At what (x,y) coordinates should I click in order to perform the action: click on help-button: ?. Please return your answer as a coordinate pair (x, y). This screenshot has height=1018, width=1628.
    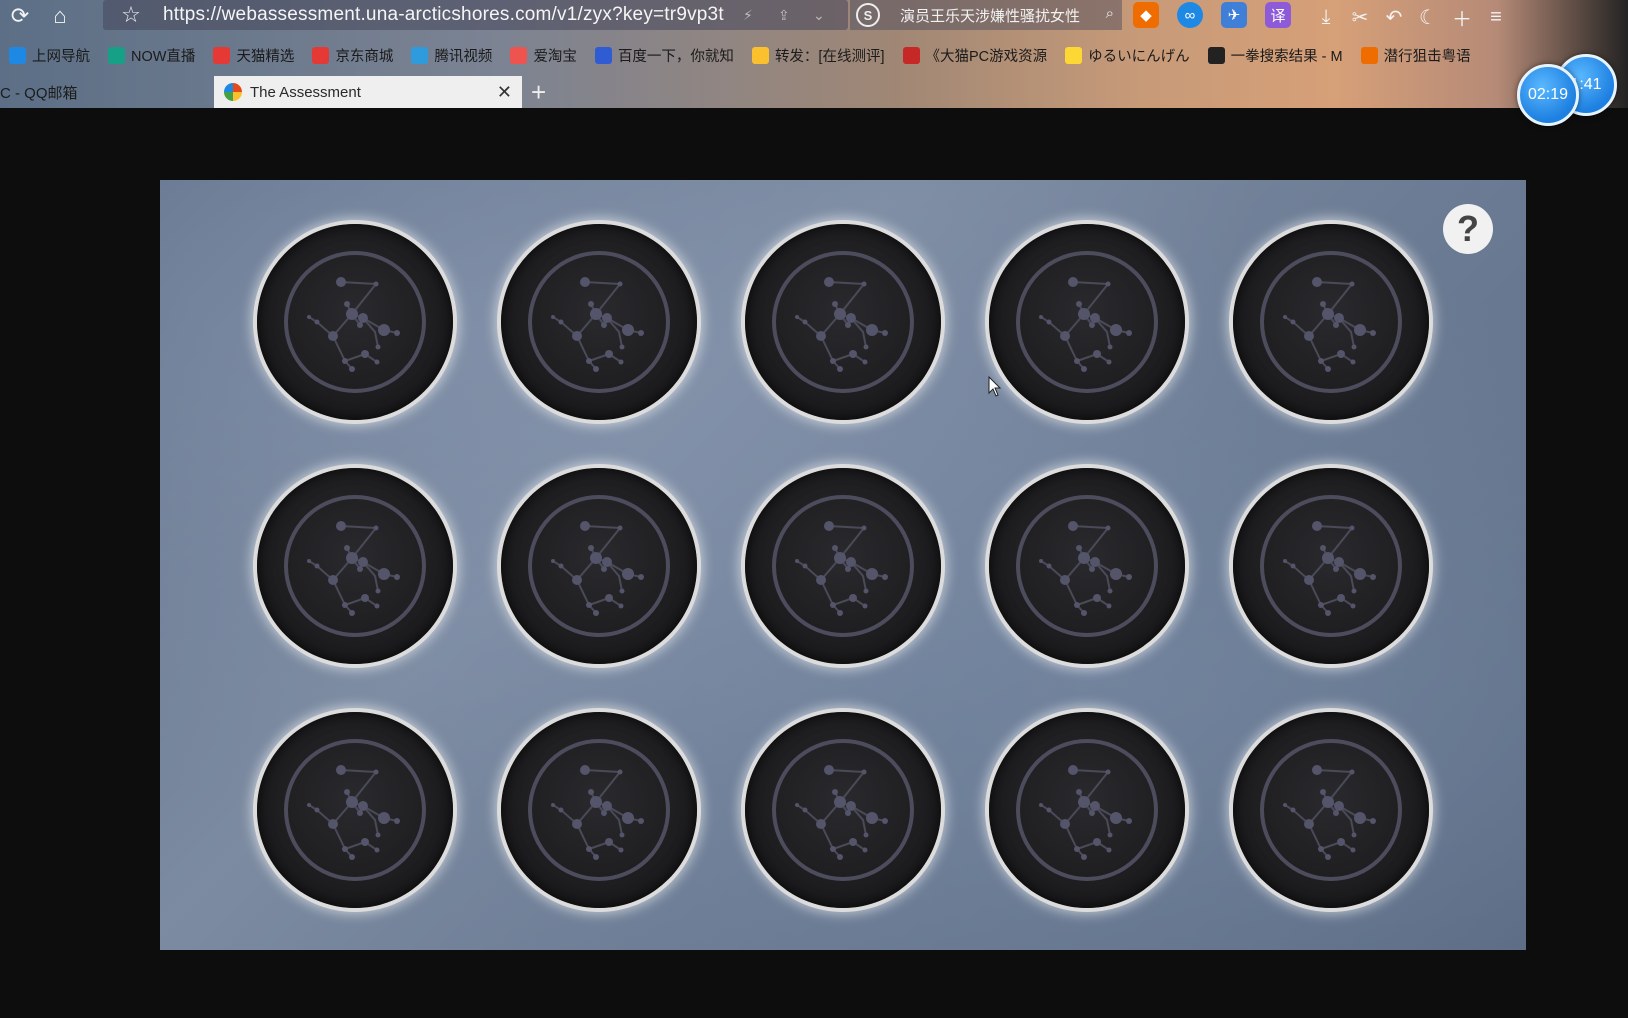
    Looking at the image, I should click on (1468, 229).